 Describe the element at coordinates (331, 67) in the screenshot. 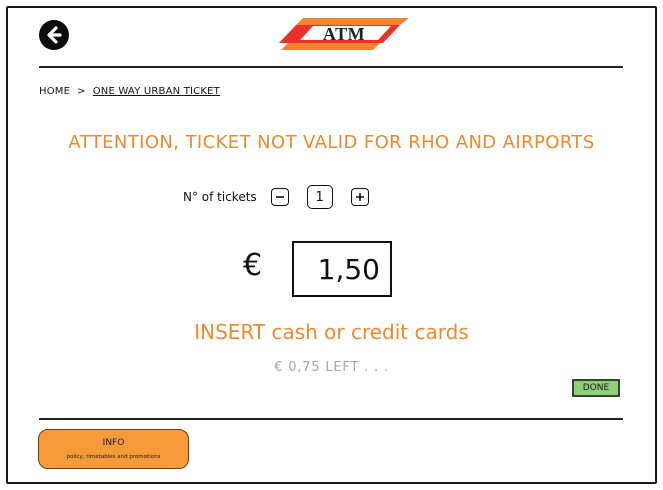

I see `header-divider` at that location.